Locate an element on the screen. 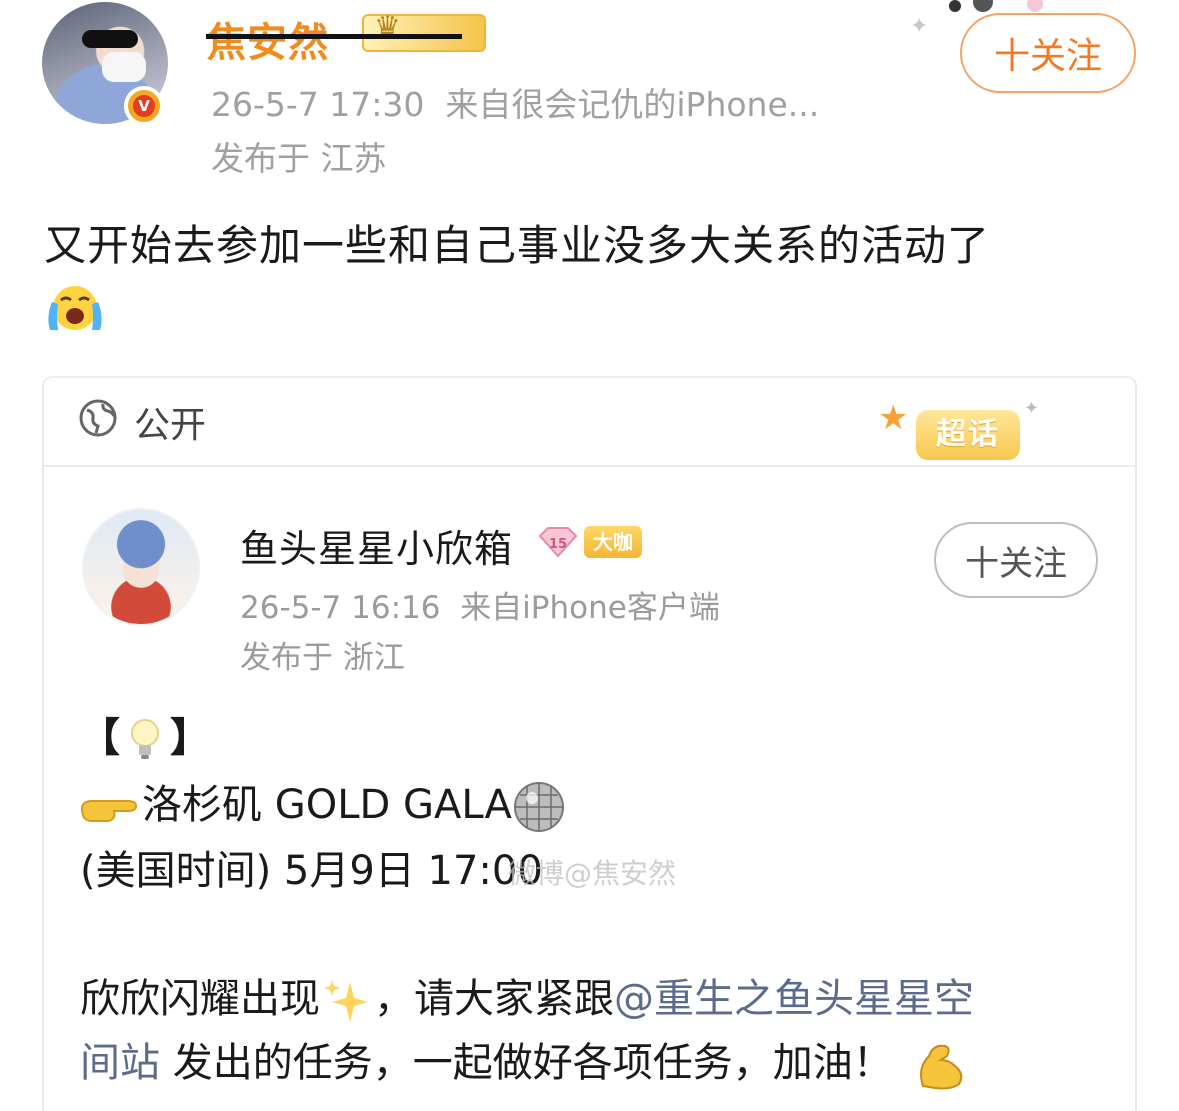 The width and height of the screenshot is (1179, 1111). body-text: 发出的任务，一起做好各项任务，加油！ is located at coordinates (532, 1063).